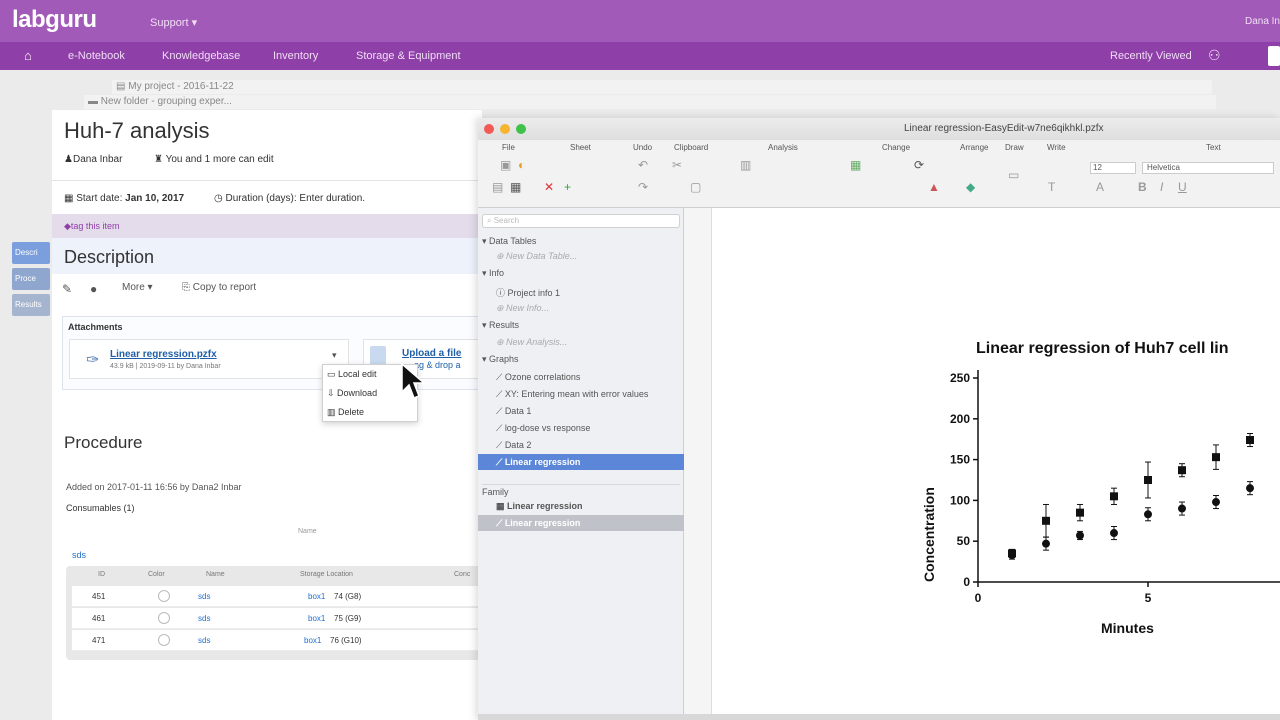 Image resolution: width=1280 pixels, height=720 pixels. Describe the element at coordinates (137, 287) in the screenshot. I see `more-dropdown: More ▾` at that location.